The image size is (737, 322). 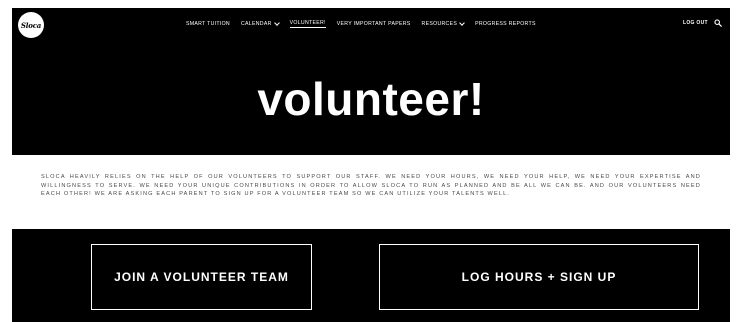 I want to click on nav-item-smart-tuition: SMART TUITION, so click(x=208, y=24).